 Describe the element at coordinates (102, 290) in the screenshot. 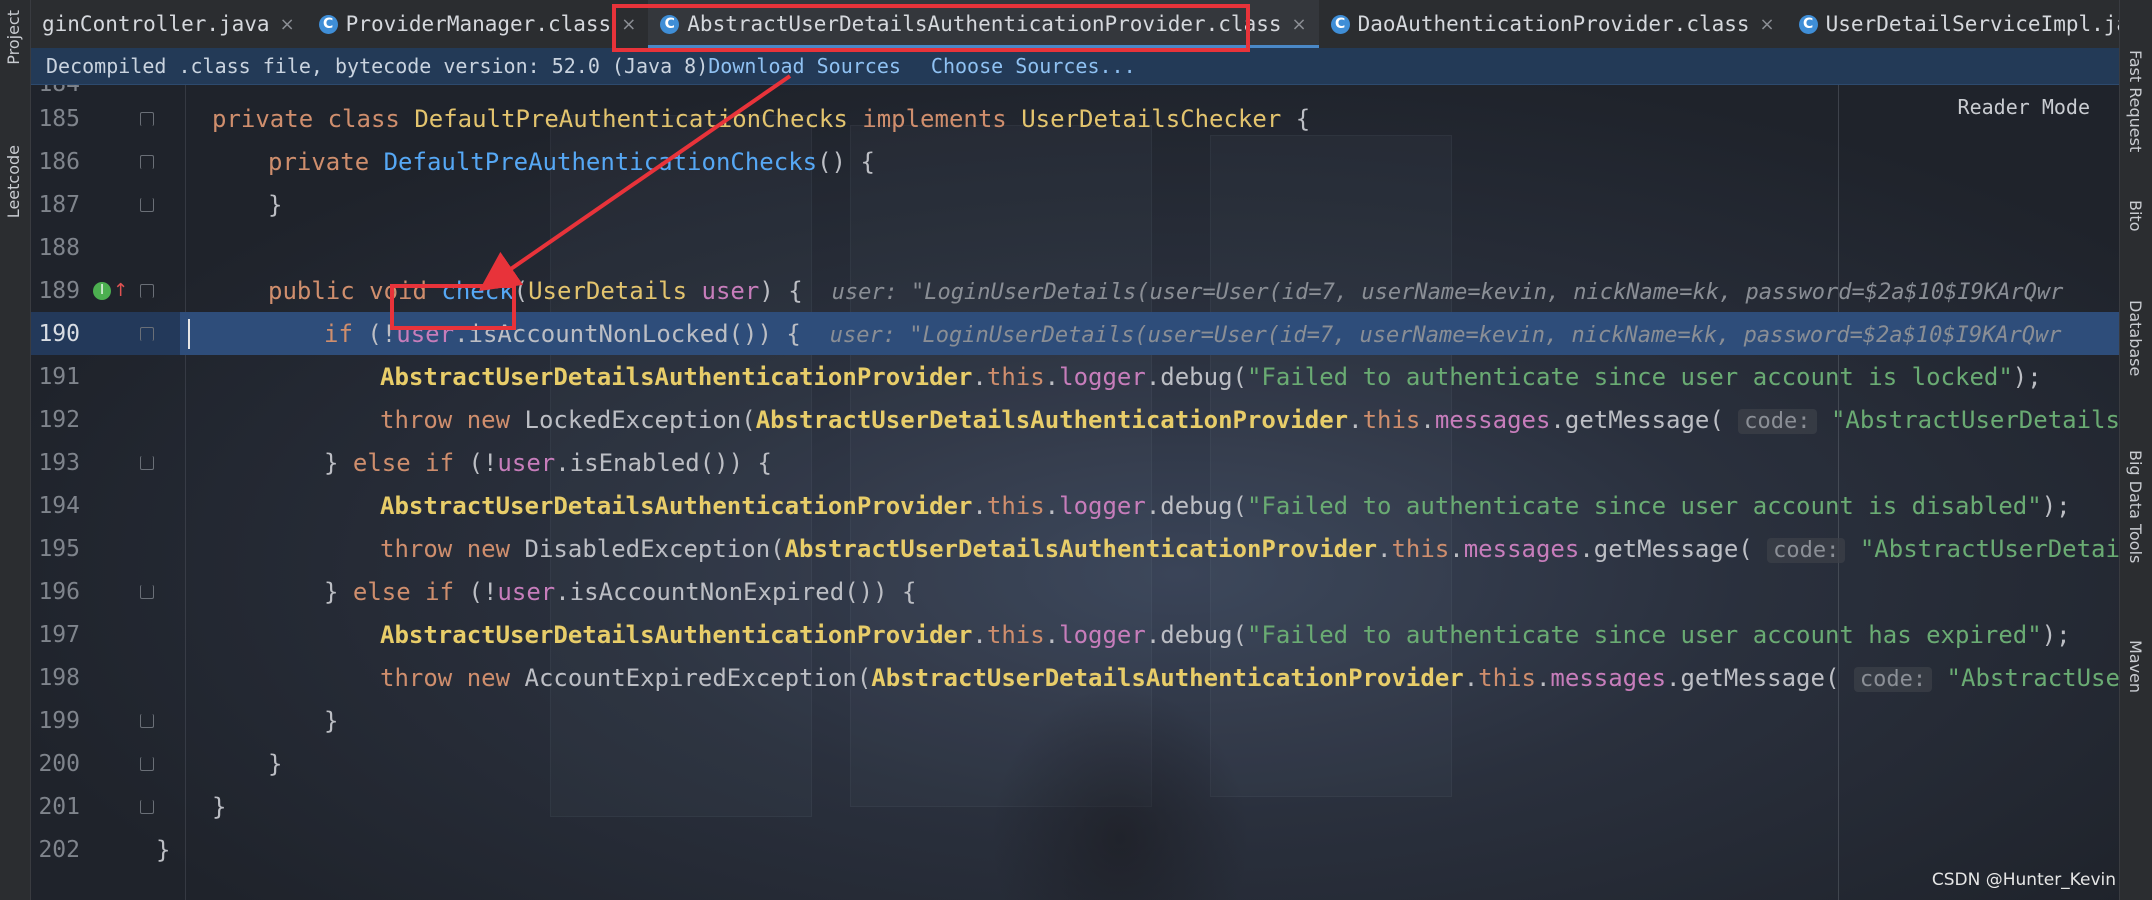

I see `implementation-gutter-icon: I` at that location.